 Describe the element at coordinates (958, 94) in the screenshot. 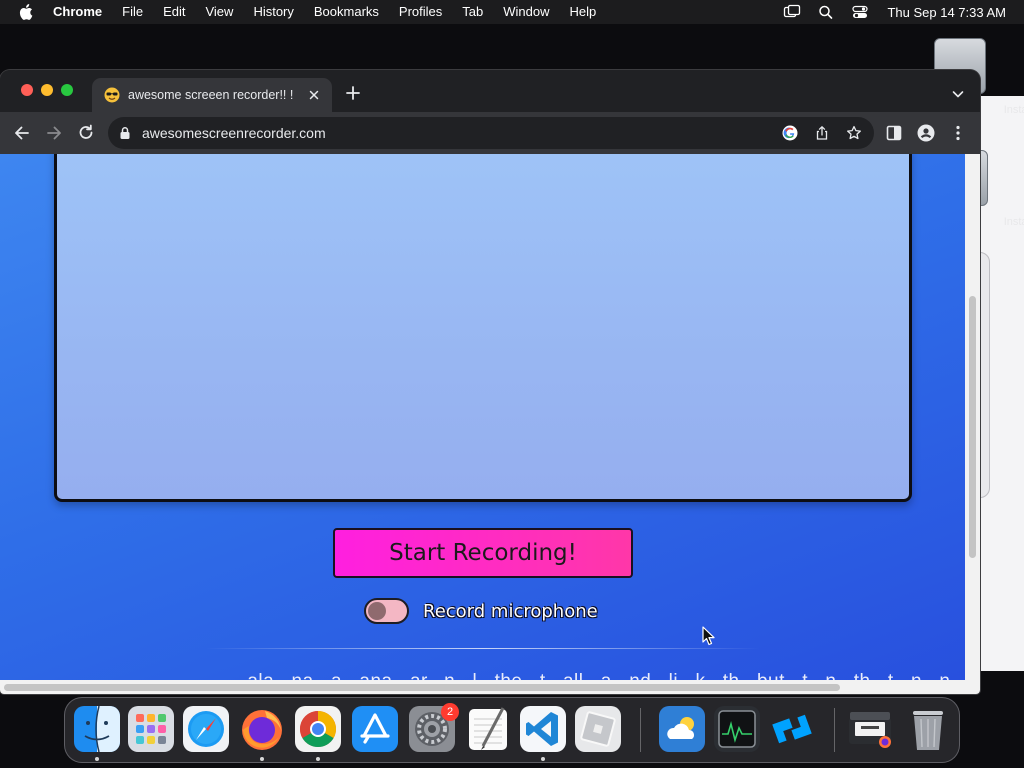

I see `chevron-down-icon` at that location.